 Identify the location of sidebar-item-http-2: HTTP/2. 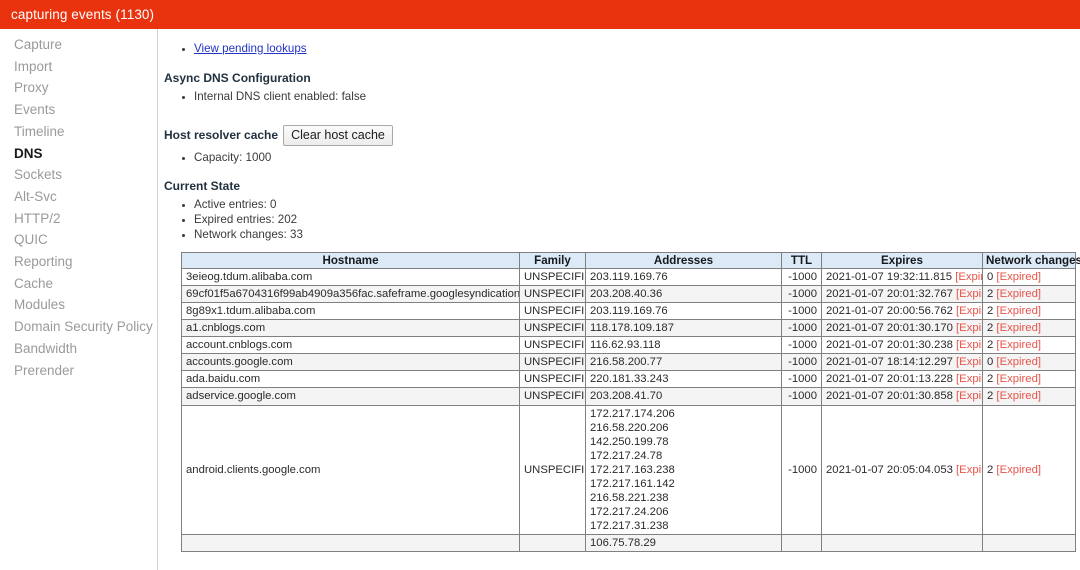
(78, 219).